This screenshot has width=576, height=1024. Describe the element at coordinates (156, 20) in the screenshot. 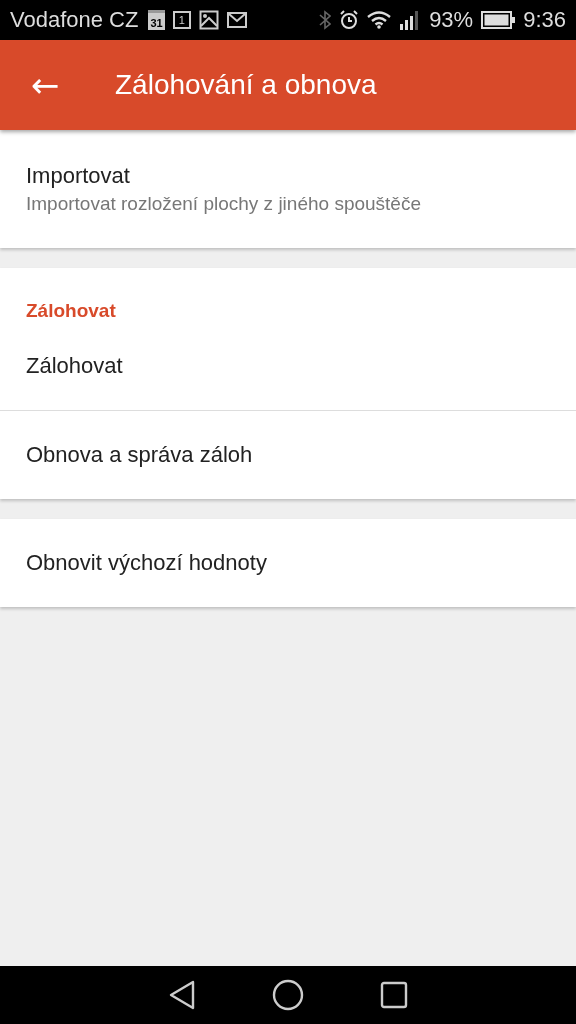

I see `calendar-icon: 31` at that location.